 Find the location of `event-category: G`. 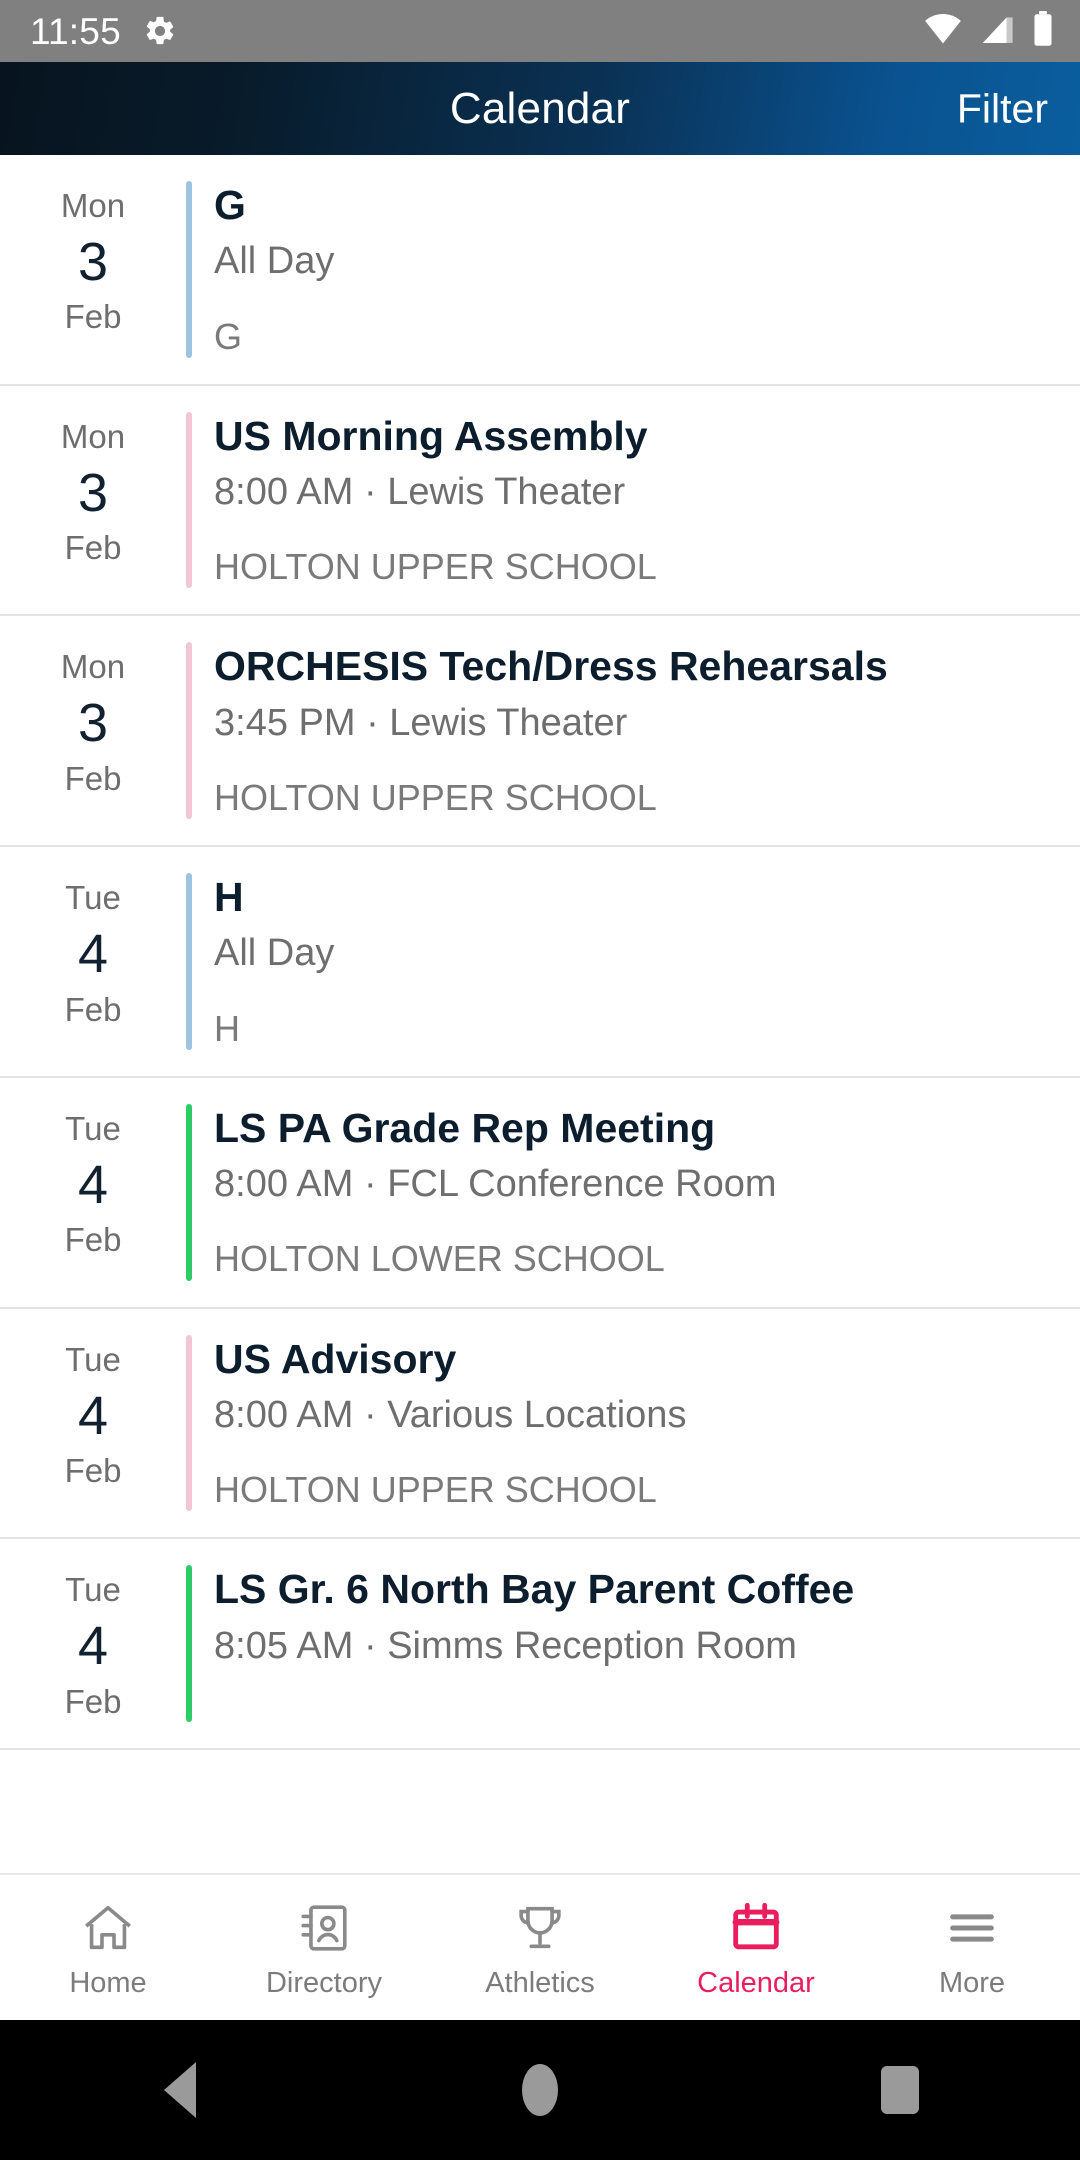

event-category: G is located at coordinates (228, 336).